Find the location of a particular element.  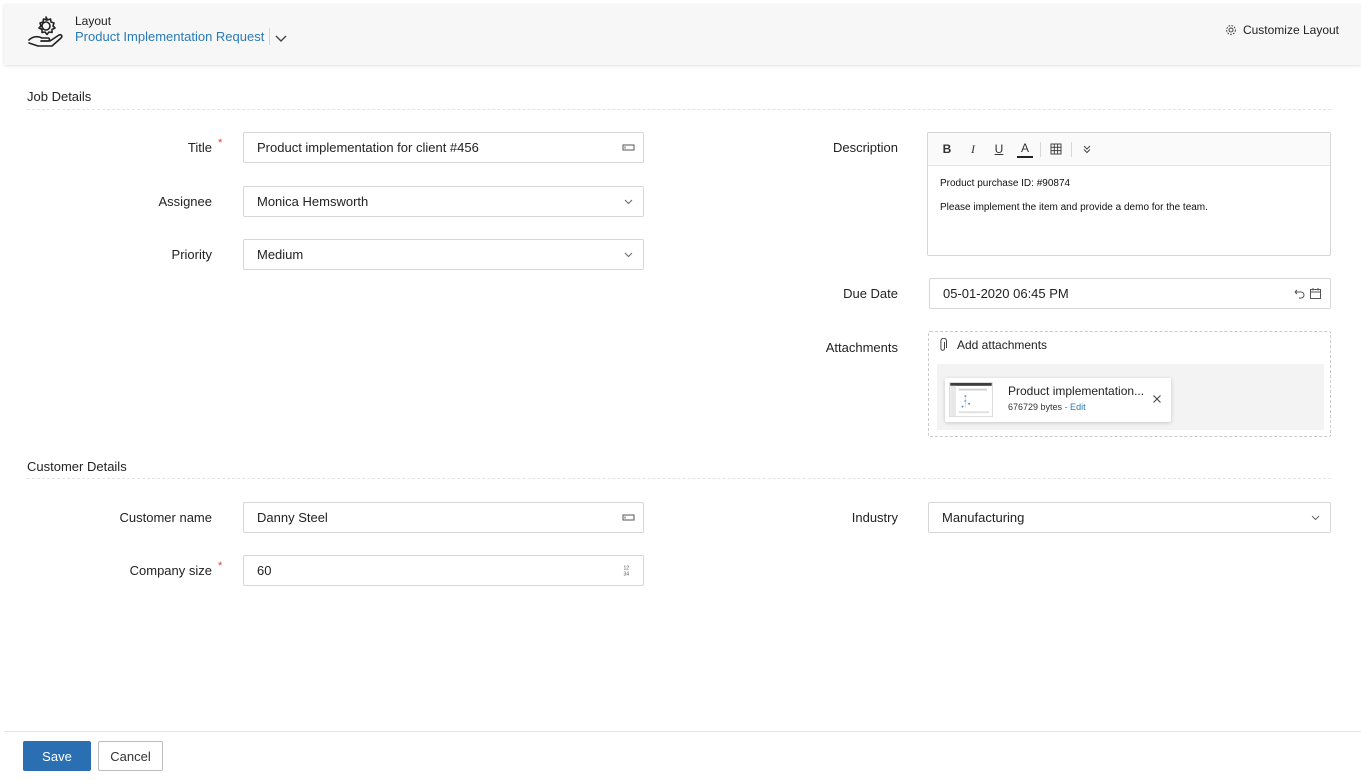

customer-details-heading: Customer Details is located at coordinates (77, 466).